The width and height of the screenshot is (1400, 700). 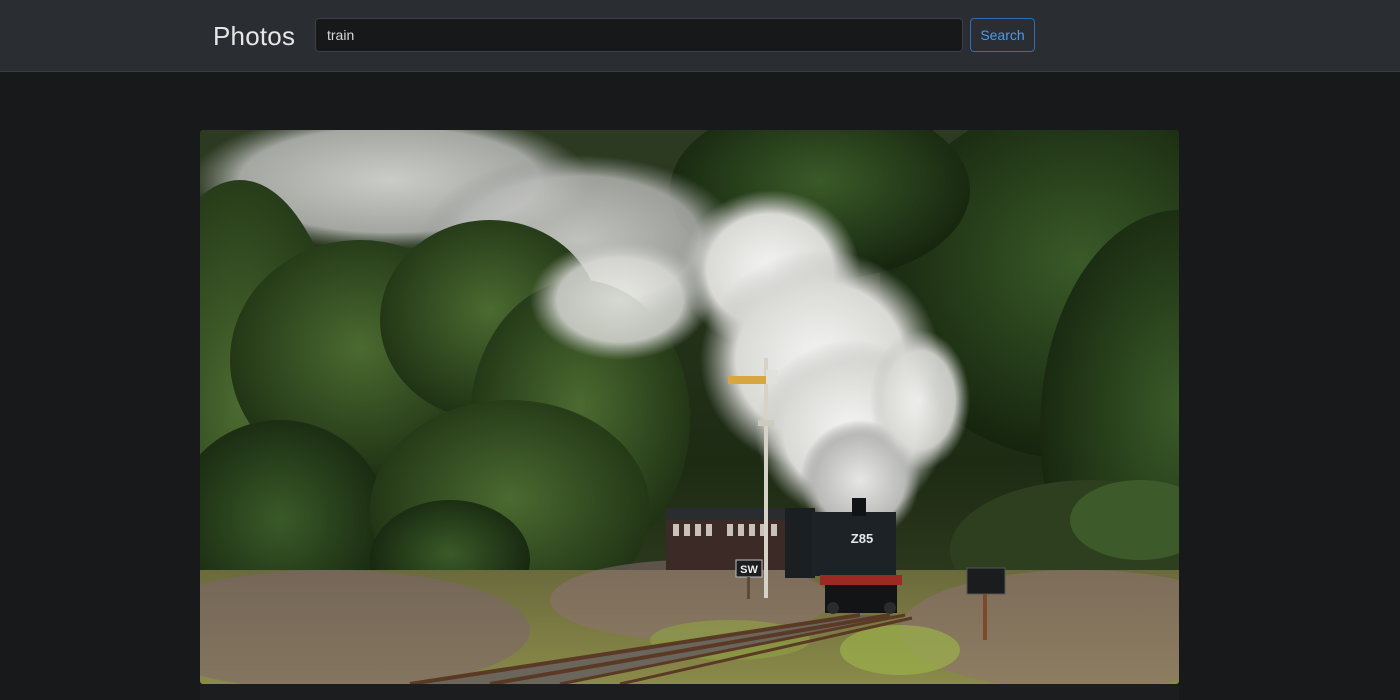 I want to click on search-button: Search, so click(x=1002, y=35).